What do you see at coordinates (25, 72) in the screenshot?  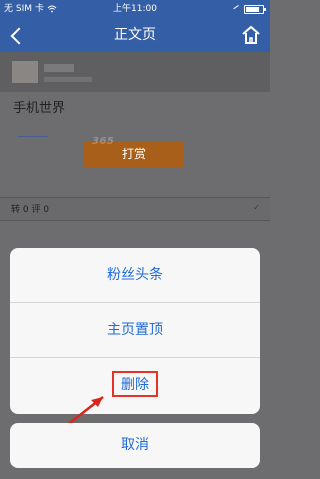 I see `avatar` at bounding box center [25, 72].